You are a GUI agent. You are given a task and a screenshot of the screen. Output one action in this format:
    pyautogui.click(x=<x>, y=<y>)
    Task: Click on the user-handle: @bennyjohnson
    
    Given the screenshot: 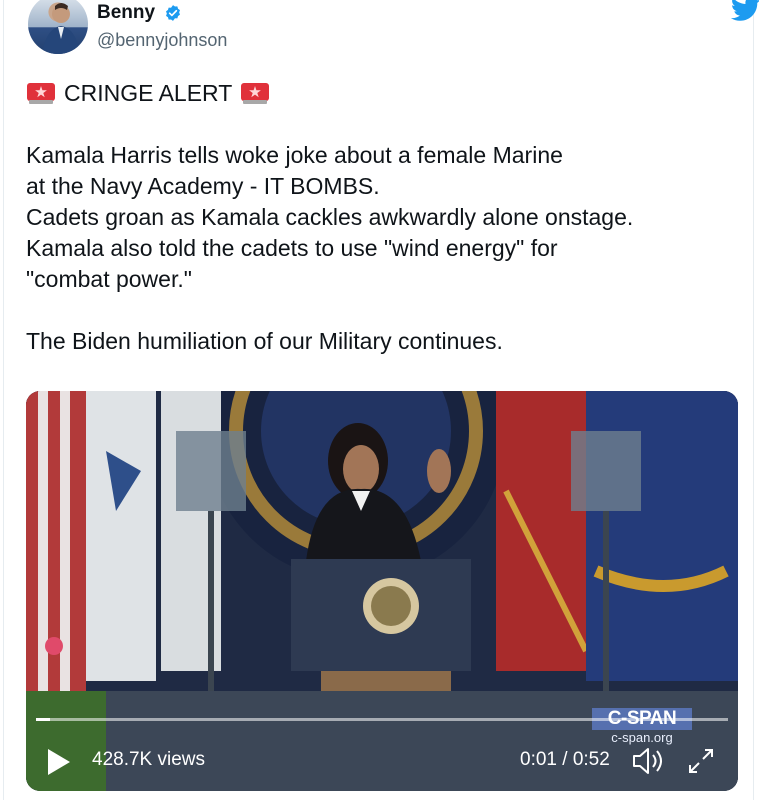 What is the action you would take?
    pyautogui.click(x=162, y=40)
    